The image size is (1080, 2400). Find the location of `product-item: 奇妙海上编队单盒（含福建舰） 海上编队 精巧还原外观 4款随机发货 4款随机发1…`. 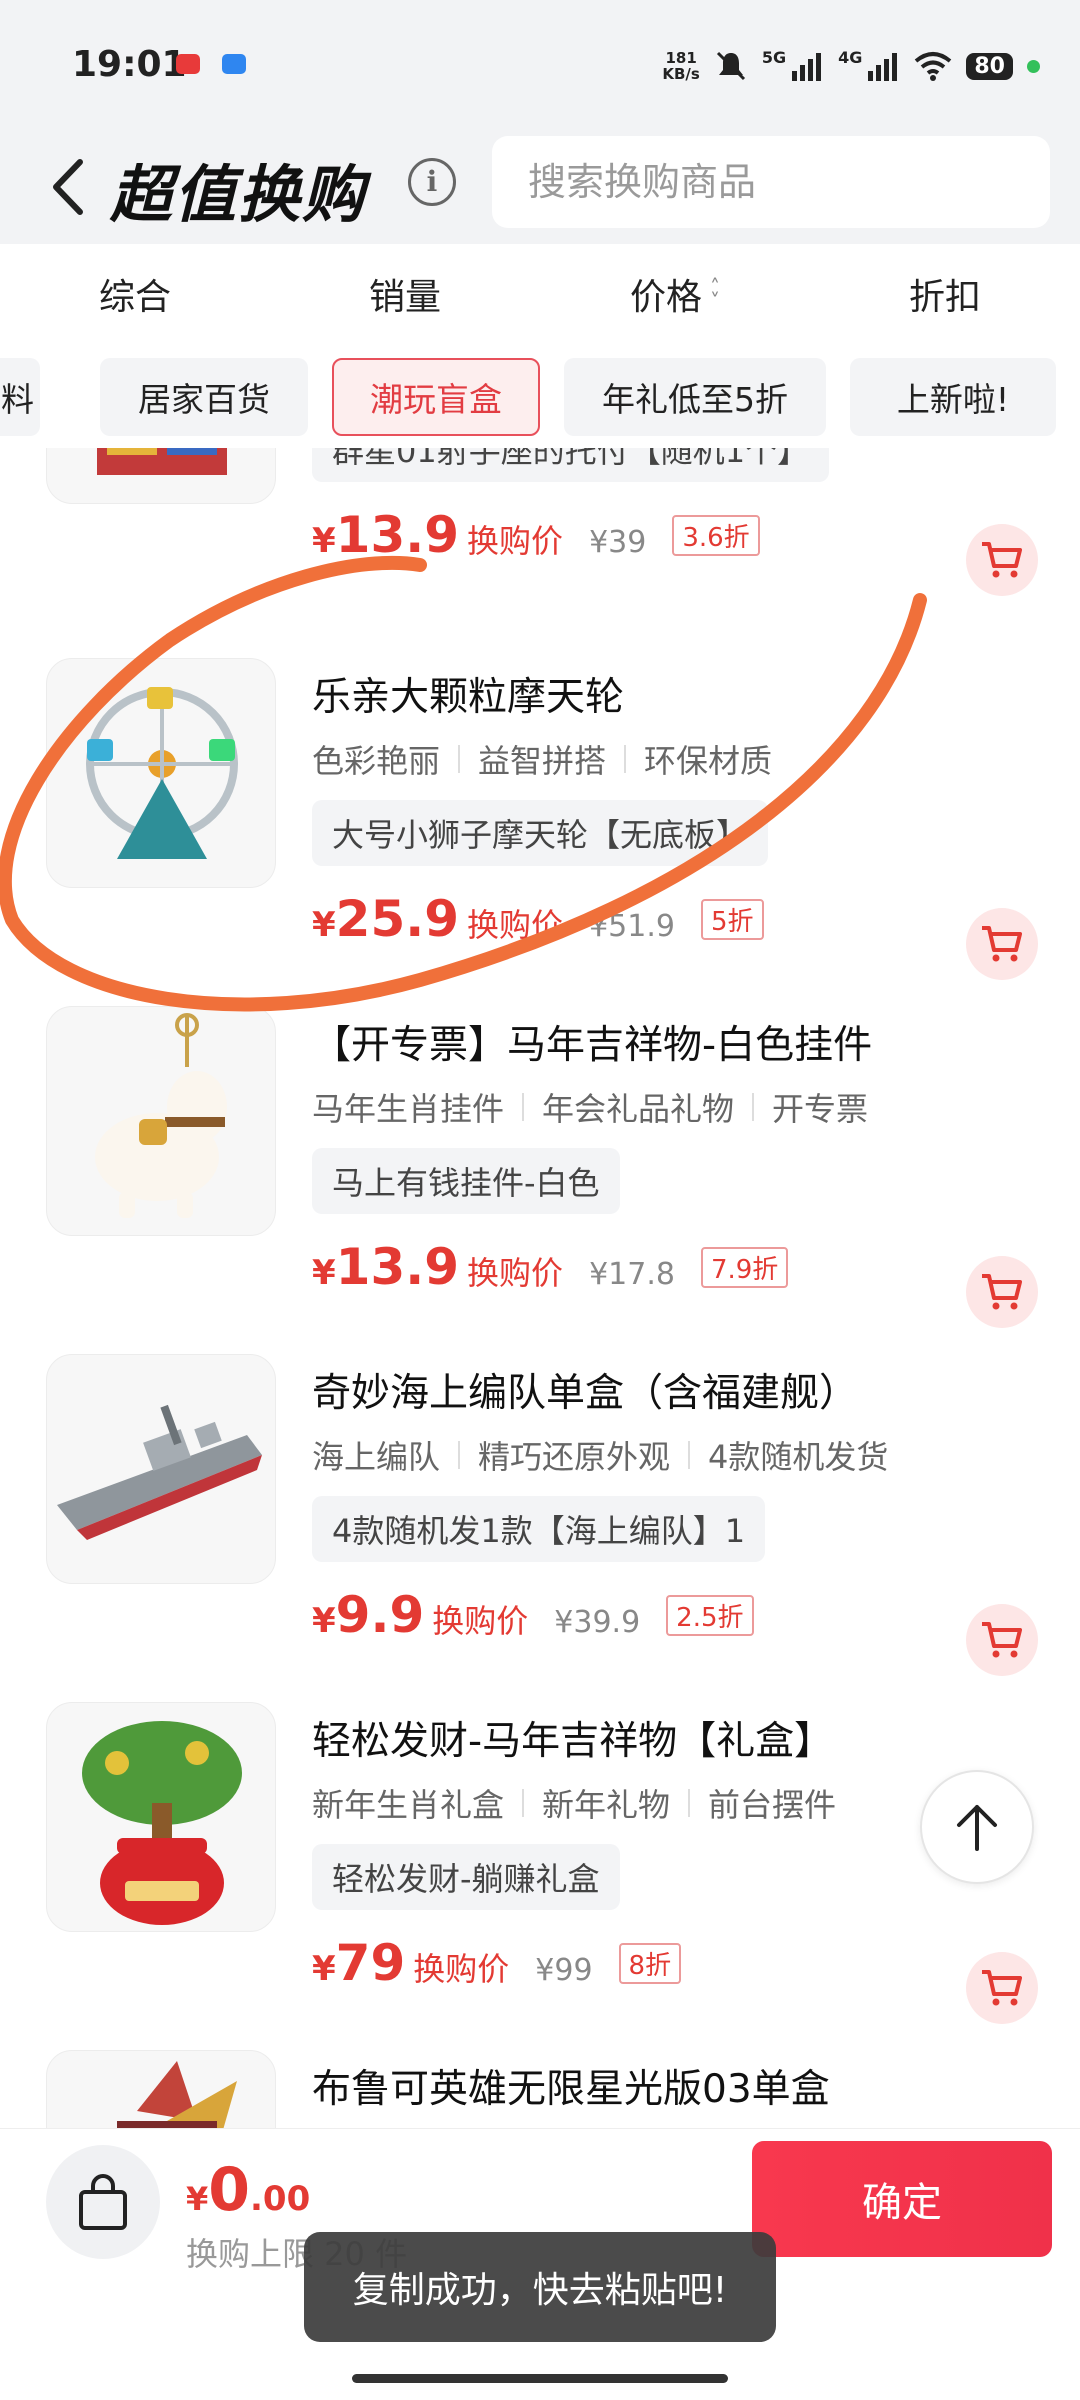

product-item: 奇妙海上编队单盒（含福建舰） 海上编队 精巧还原外观 4款随机发货 4款随机发1… is located at coordinates (540, 1528).